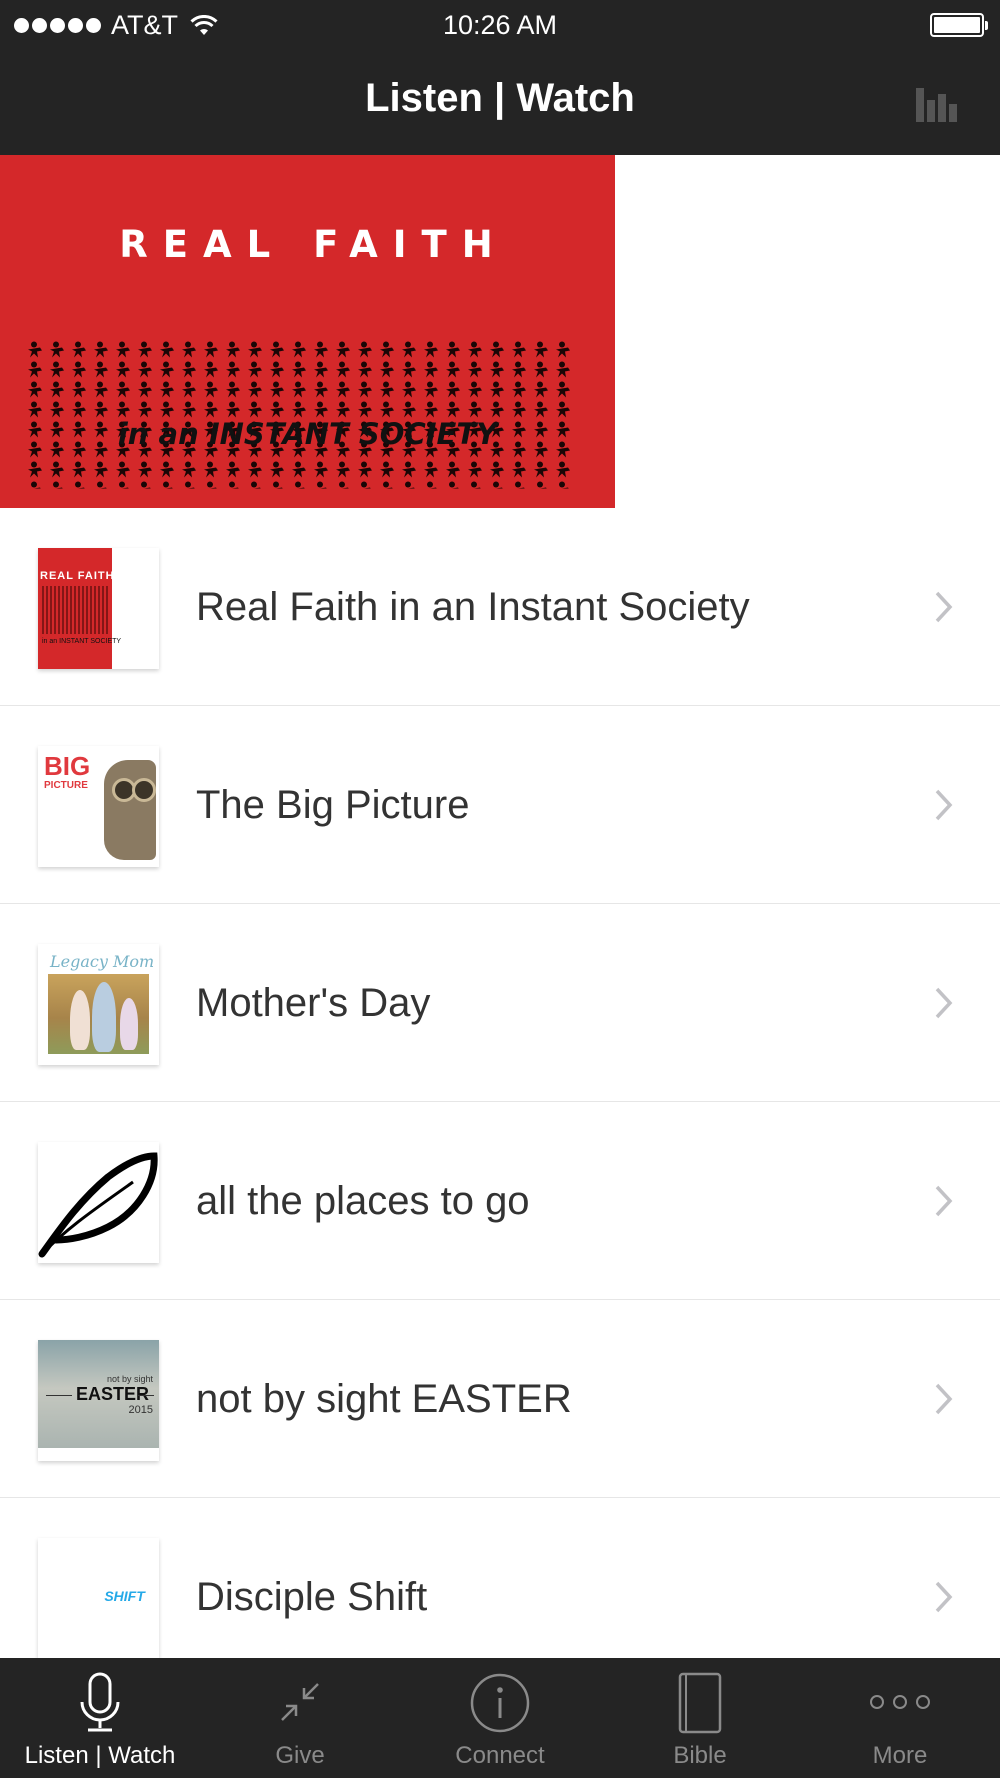 The width and height of the screenshot is (1000, 1778). Describe the element at coordinates (937, 102) in the screenshot. I see `bar-chart-icon` at that location.